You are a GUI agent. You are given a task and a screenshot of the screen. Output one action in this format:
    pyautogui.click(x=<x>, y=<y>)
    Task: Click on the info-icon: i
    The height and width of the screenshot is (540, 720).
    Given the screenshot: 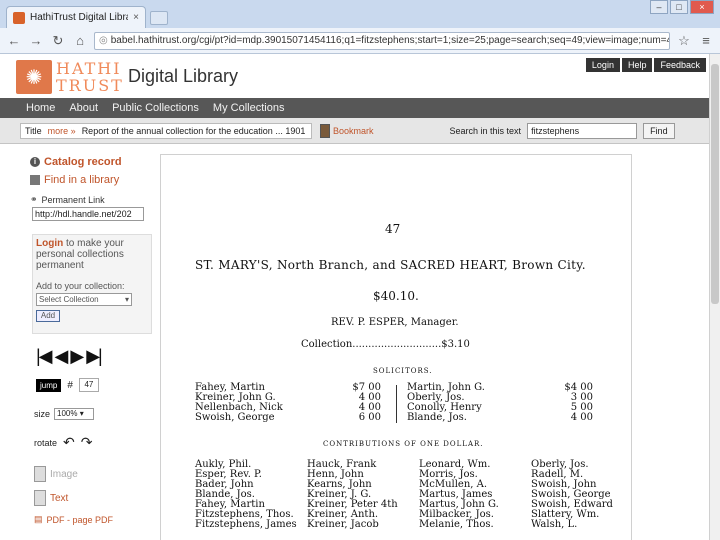 What is the action you would take?
    pyautogui.click(x=35, y=162)
    